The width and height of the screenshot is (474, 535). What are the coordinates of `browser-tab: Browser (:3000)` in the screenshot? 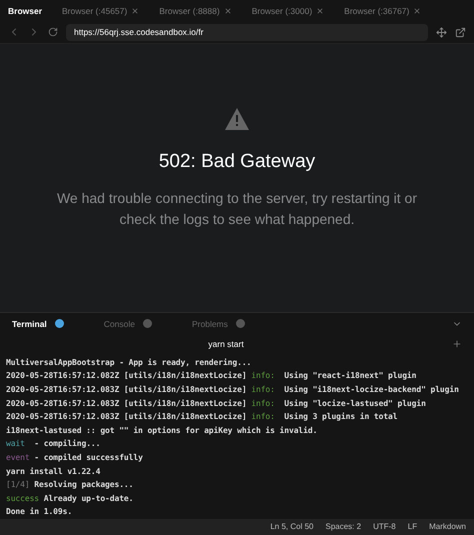 It's located at (288, 11).